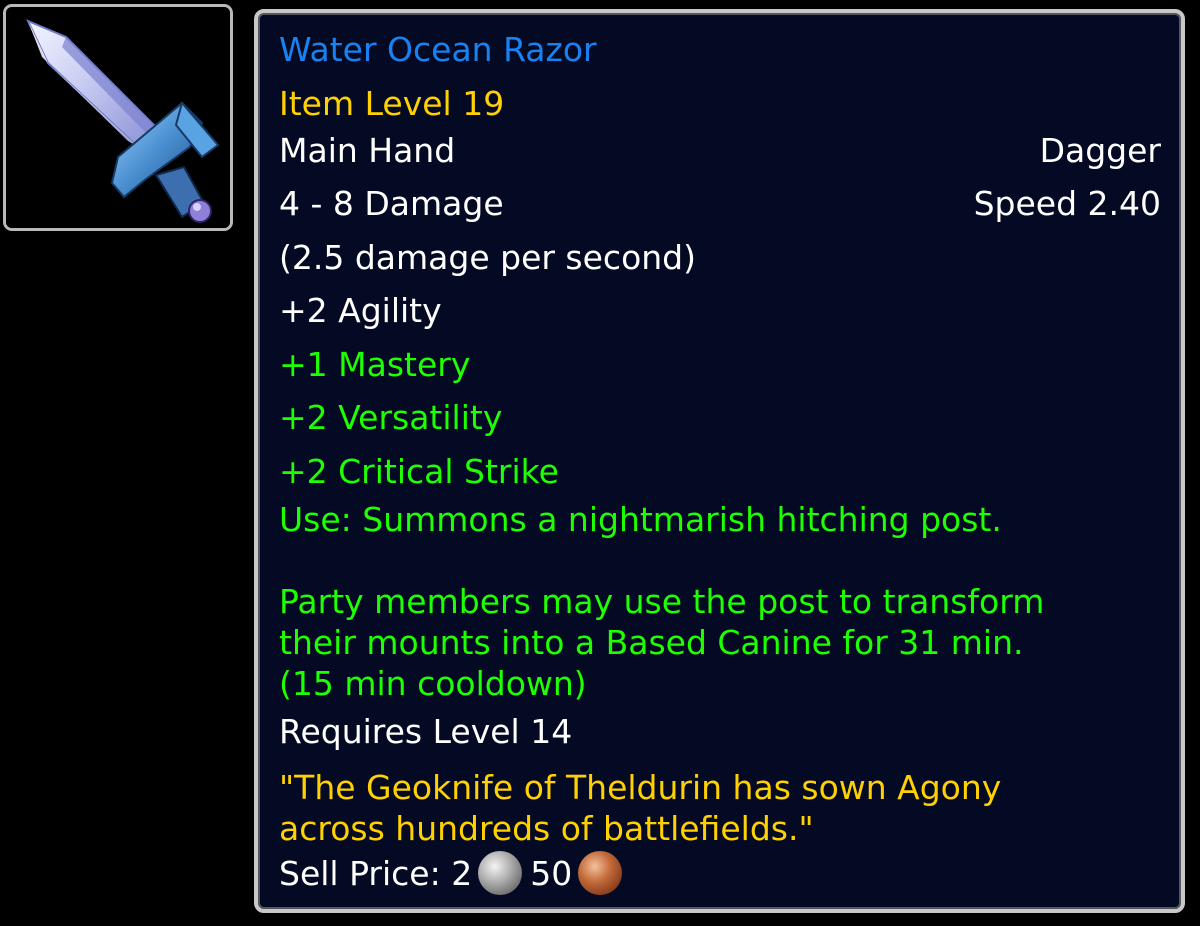  I want to click on stat-mastery: +1 Mastery, so click(375, 364).